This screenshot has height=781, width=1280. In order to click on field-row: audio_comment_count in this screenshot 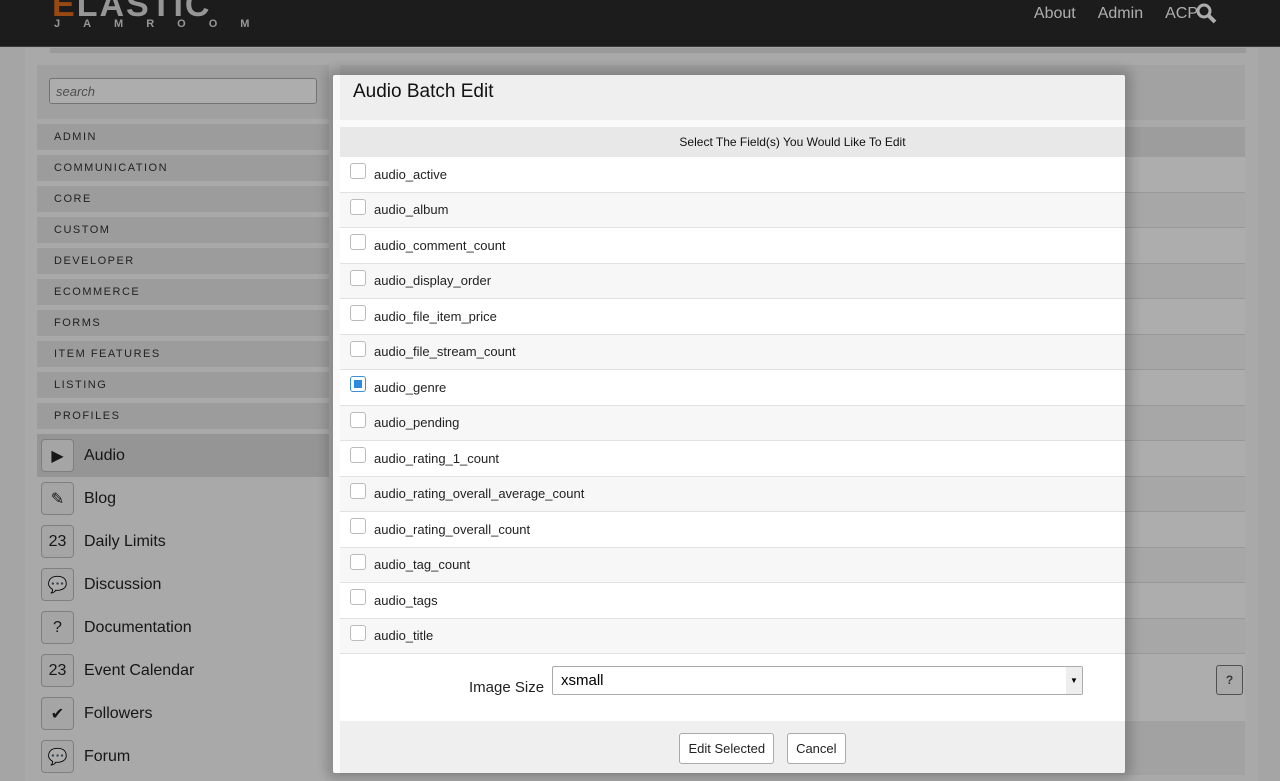, I will do `click(792, 246)`.